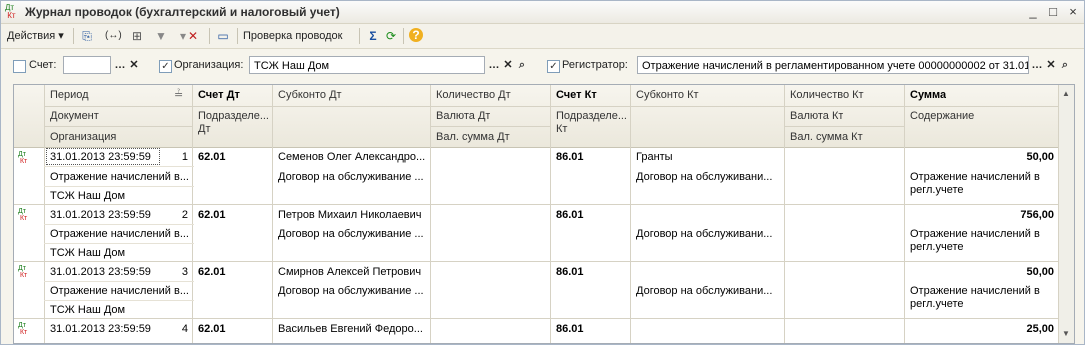 This screenshot has width=1085, height=345. Describe the element at coordinates (134, 65) in the screenshot. I see `account-clear-button: ✕` at that location.